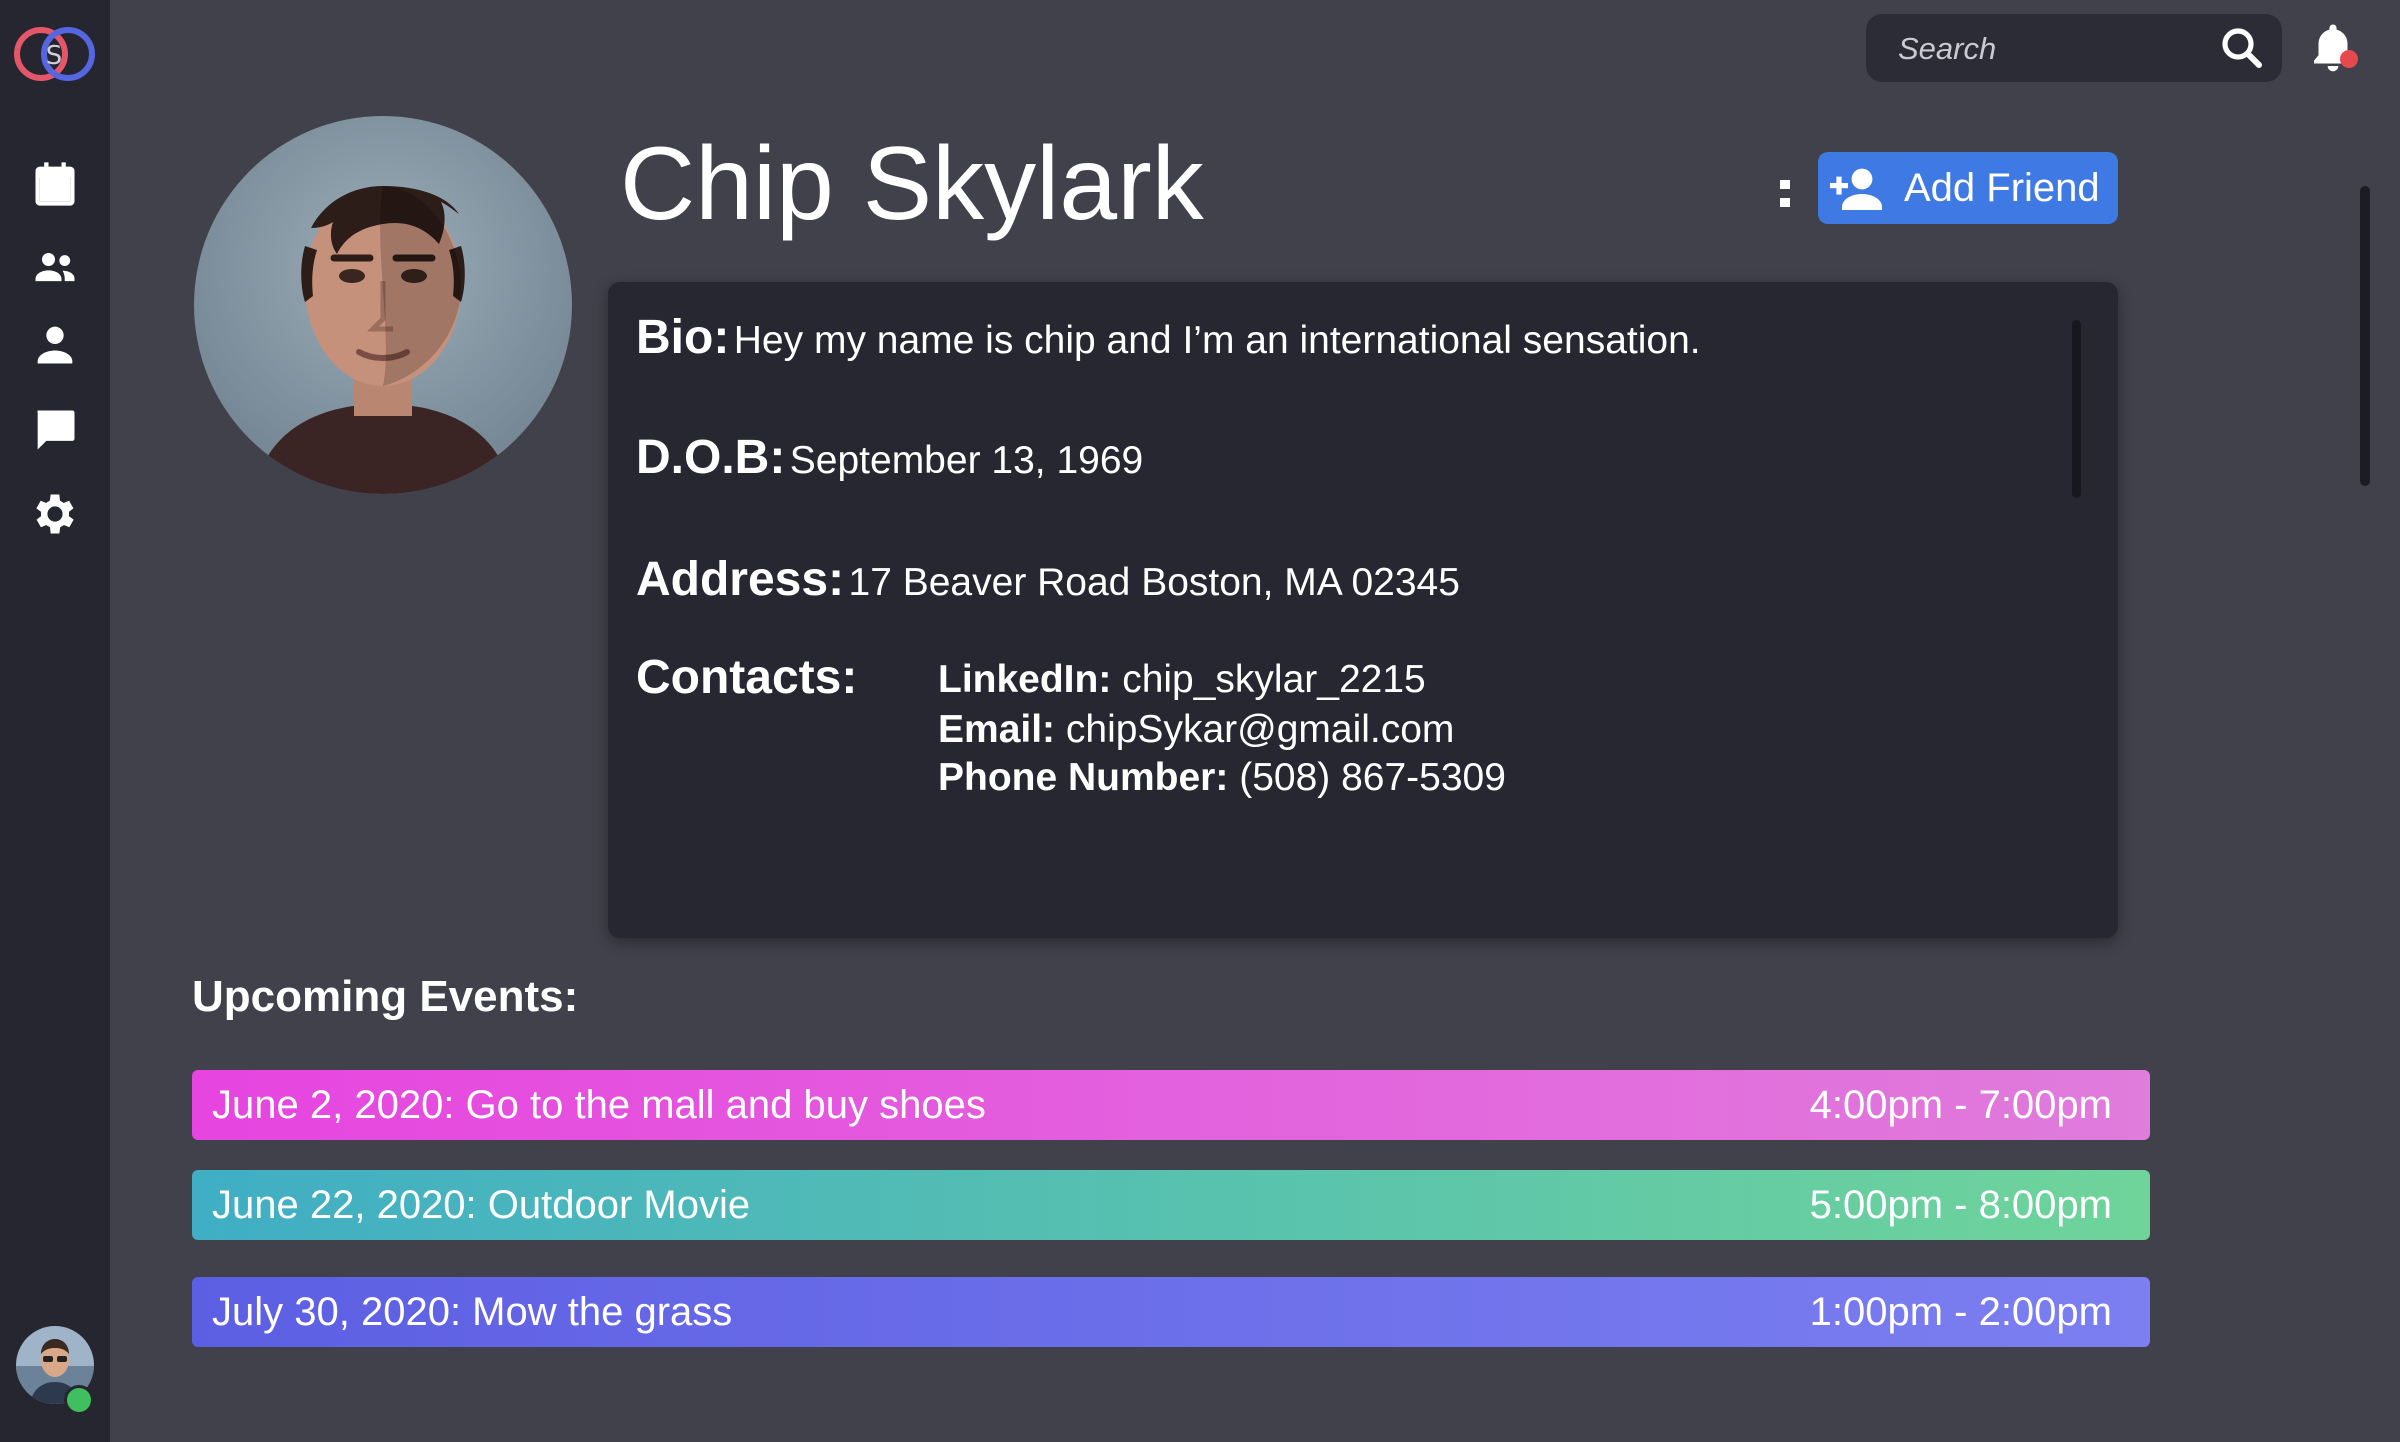 The image size is (2400, 1442). What do you see at coordinates (2349, 59) in the screenshot?
I see `notification-badge` at bounding box center [2349, 59].